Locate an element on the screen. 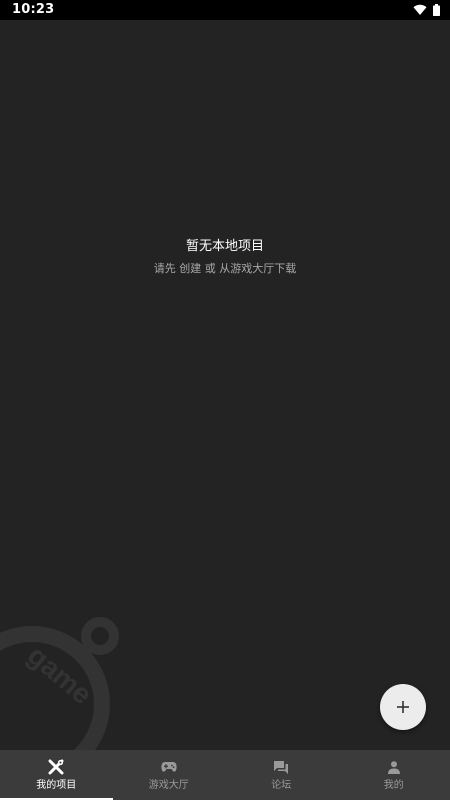  svg-text: game is located at coordinates (60, 674).